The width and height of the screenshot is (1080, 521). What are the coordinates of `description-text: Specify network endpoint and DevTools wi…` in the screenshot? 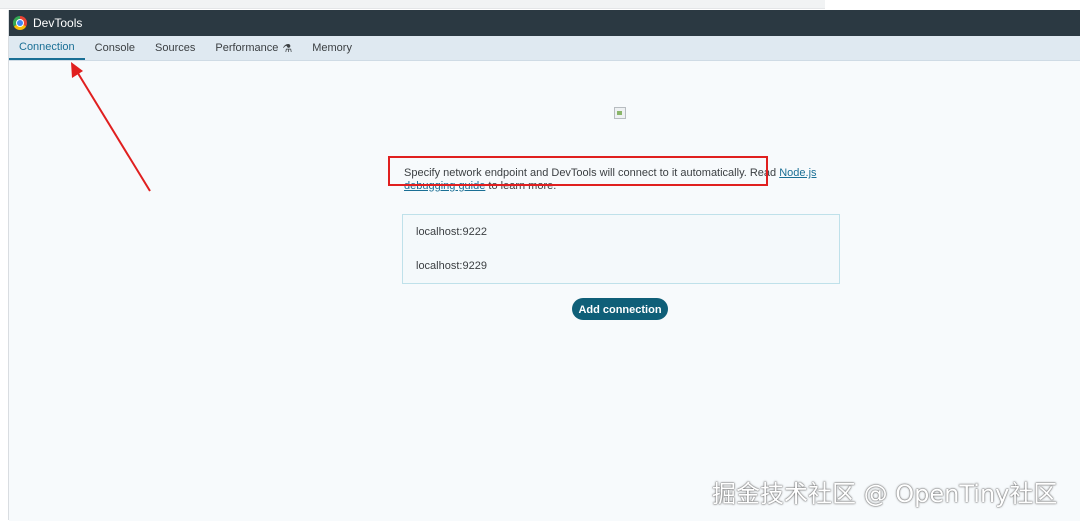 It's located at (592, 173).